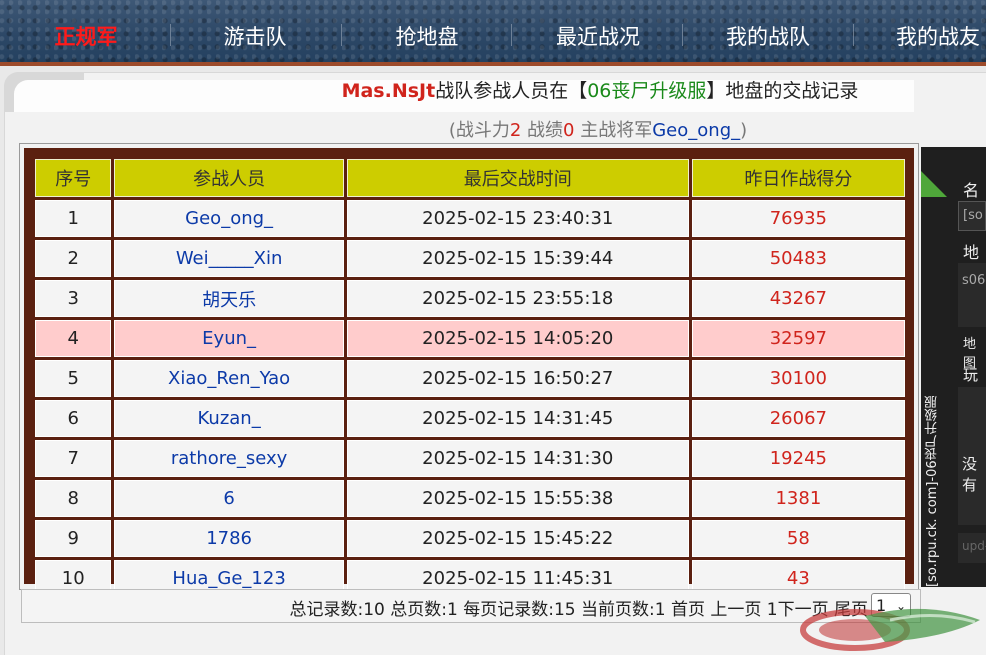  Describe the element at coordinates (73, 298) in the screenshot. I see `row-index: 3` at that location.